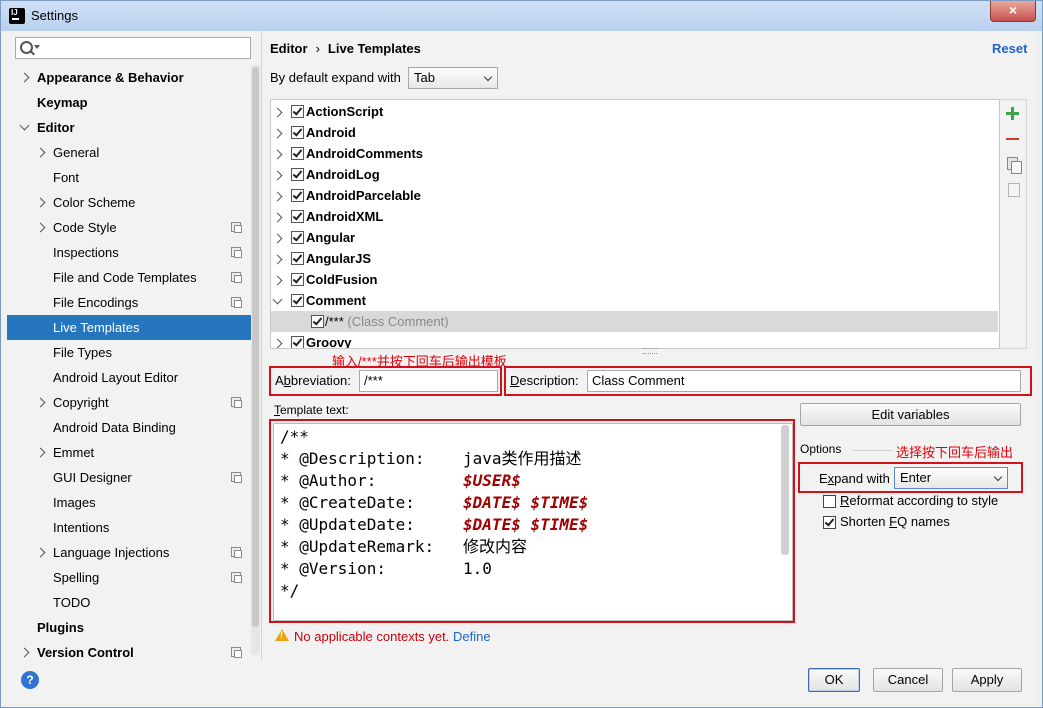 The height and width of the screenshot is (708, 1043). I want to click on sidebar-item-intentions: Intentions, so click(129, 527).